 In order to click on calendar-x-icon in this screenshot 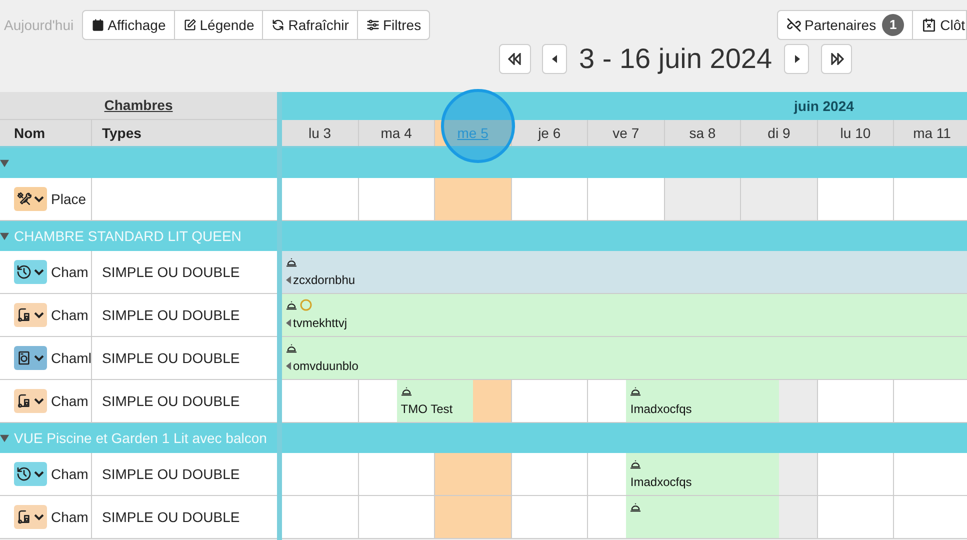, I will do `click(929, 25)`.